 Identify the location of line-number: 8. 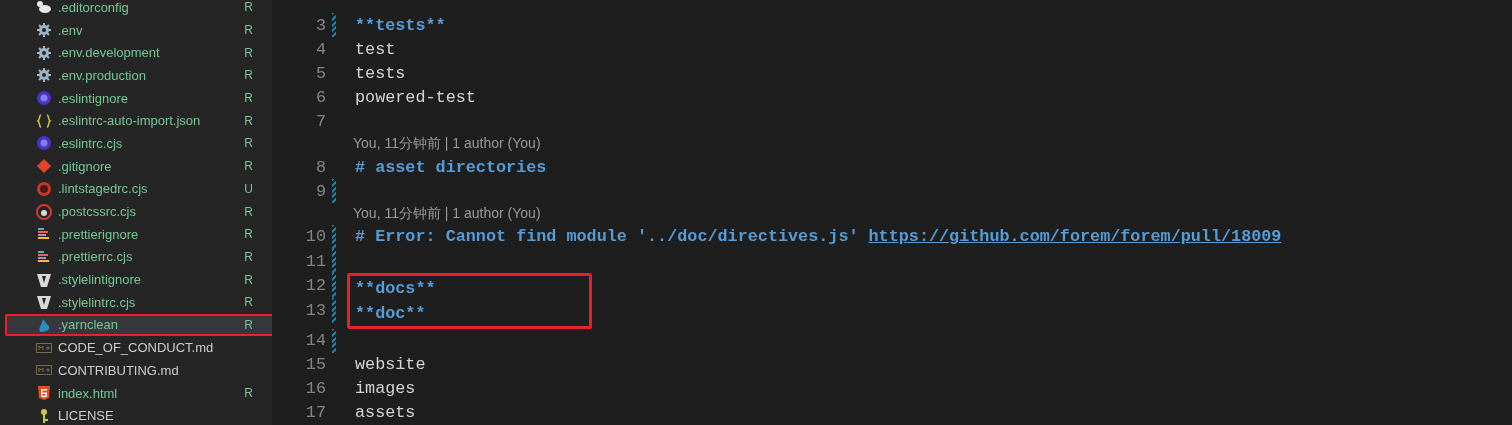
(320, 167).